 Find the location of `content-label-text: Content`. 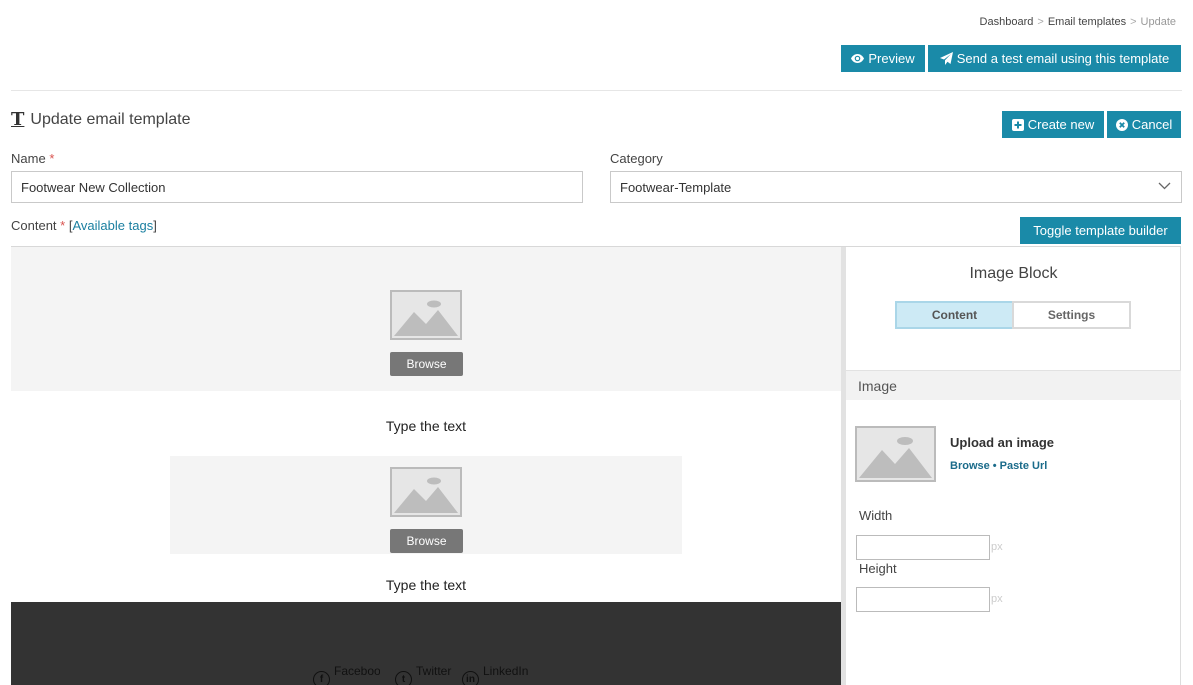

content-label-text: Content is located at coordinates (34, 225).